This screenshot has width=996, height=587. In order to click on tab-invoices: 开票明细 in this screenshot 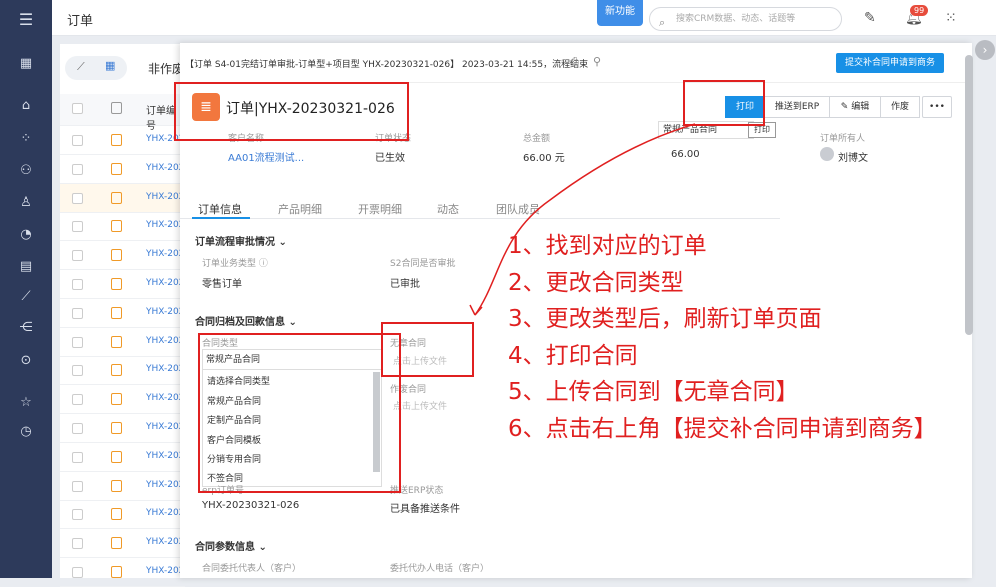, I will do `click(380, 209)`.